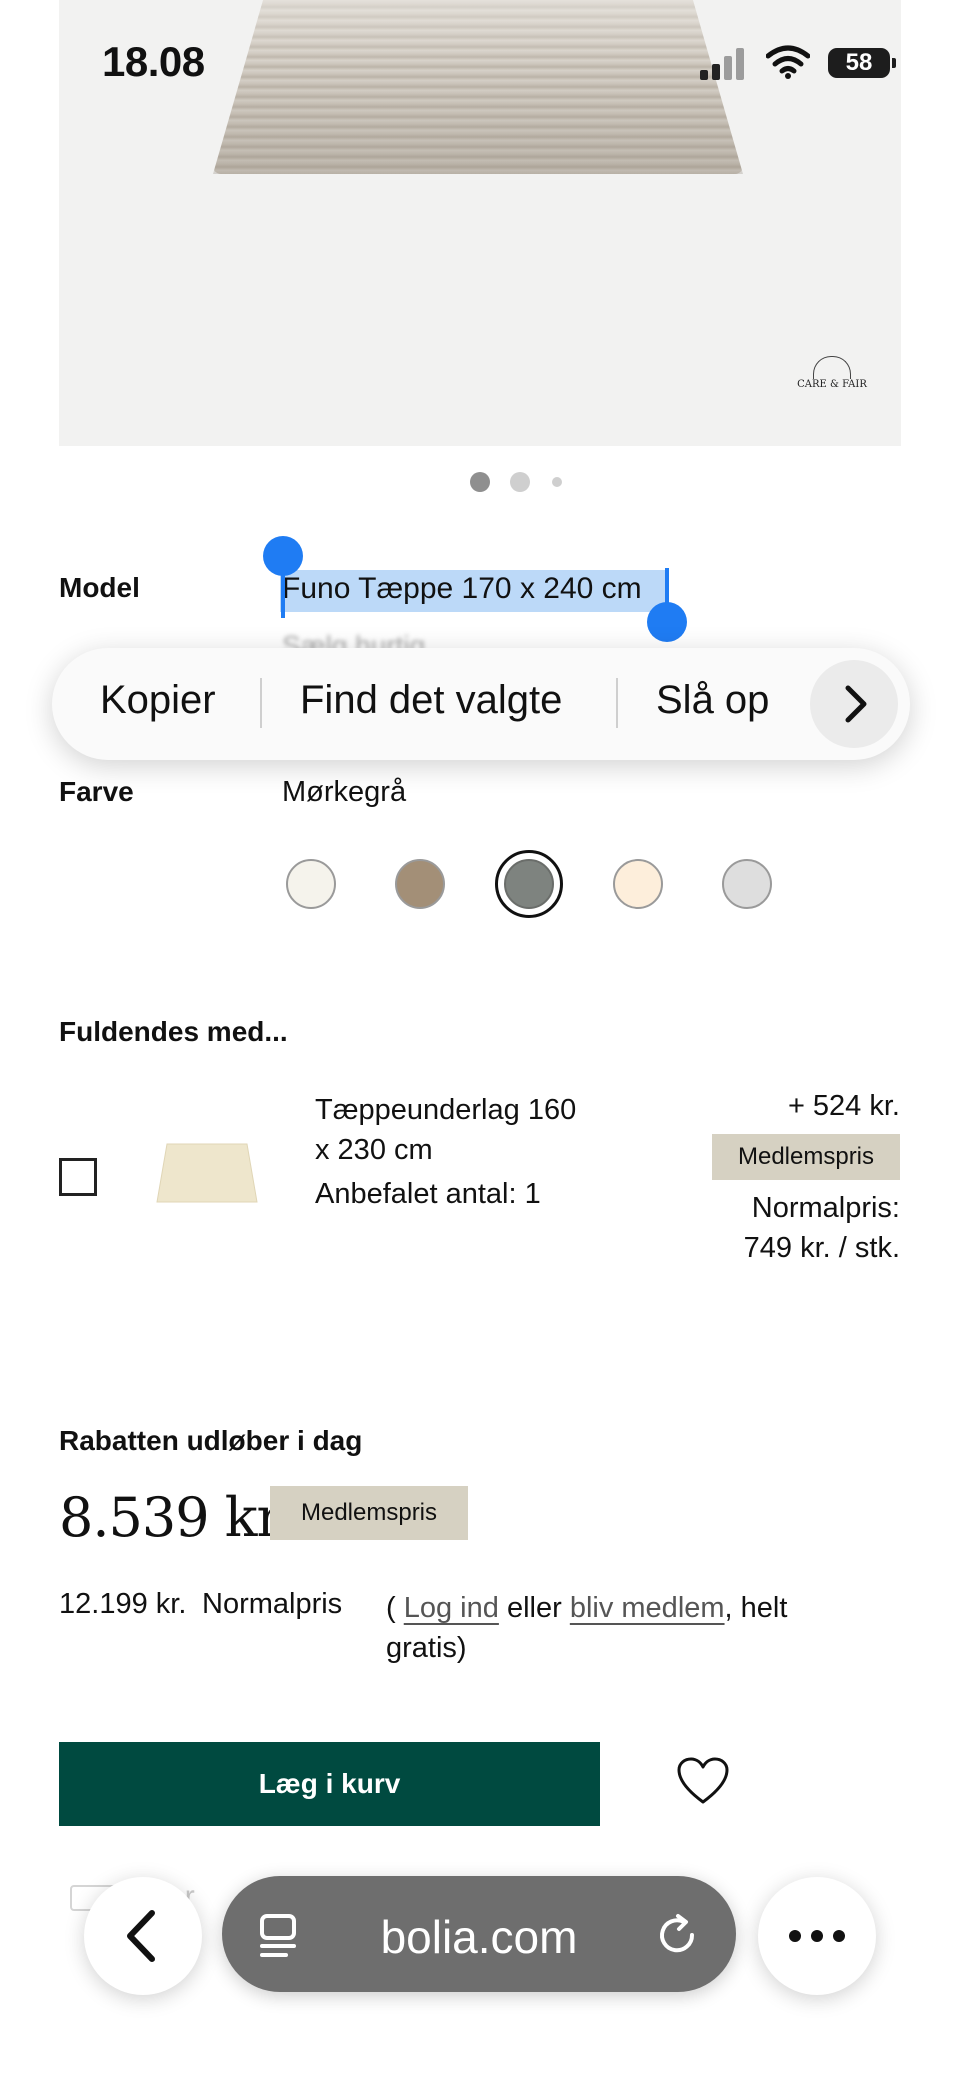 This screenshot has width=960, height=2078. Describe the element at coordinates (78, 1177) in the screenshot. I see `addon-checkbox` at that location.